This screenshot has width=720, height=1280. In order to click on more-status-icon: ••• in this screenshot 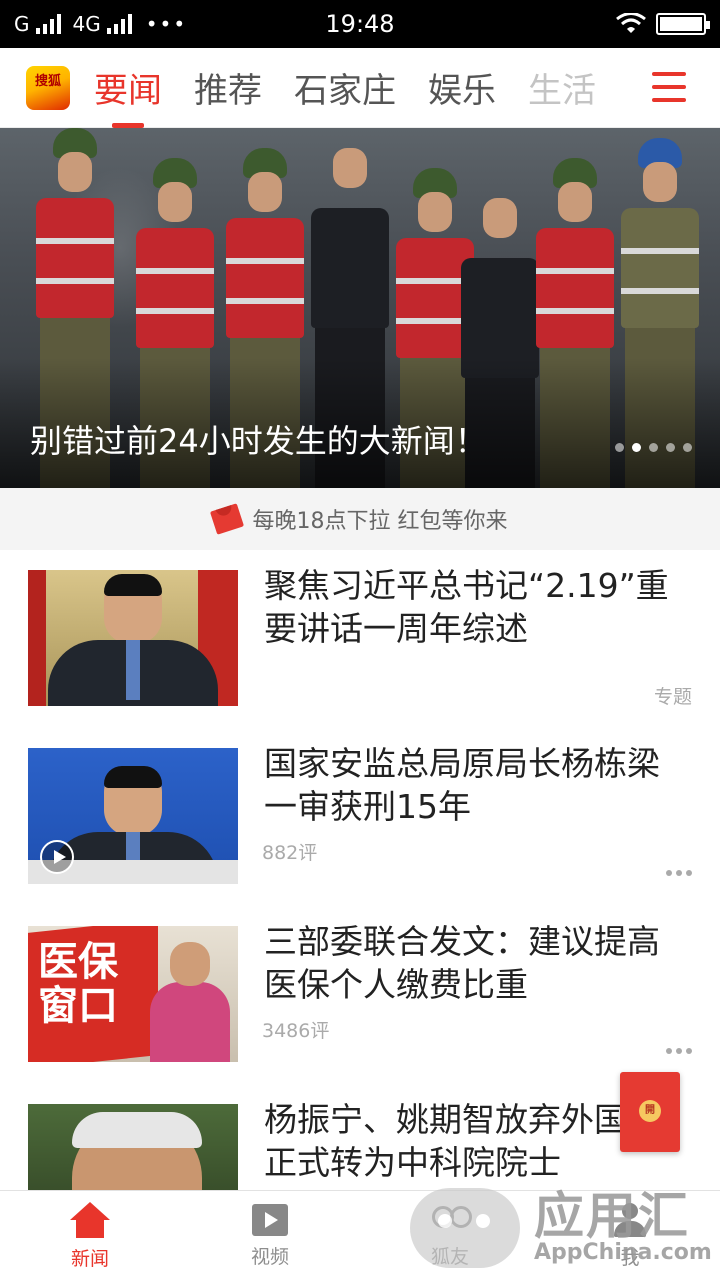, I will do `click(166, 24)`.